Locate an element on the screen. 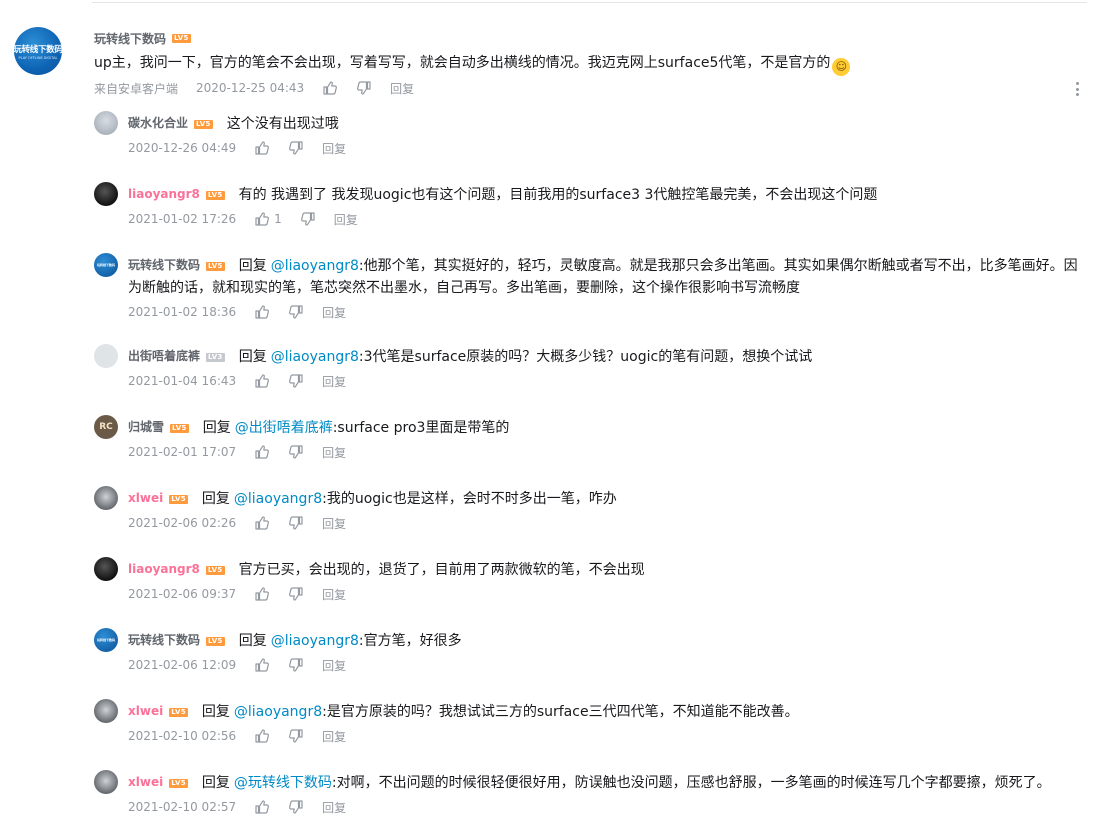  reply-time: 2021-02-10 02:57 is located at coordinates (182, 807).